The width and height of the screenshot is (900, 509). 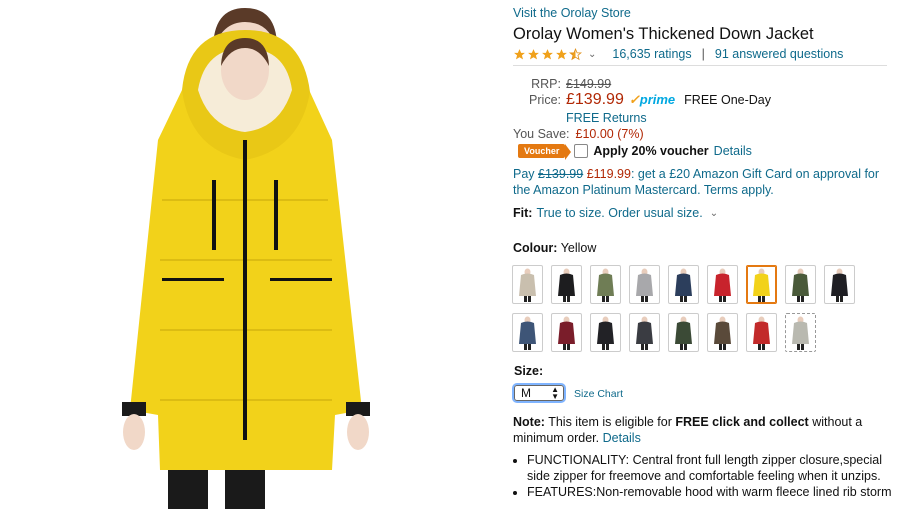 I want to click on pay-new-price: £119.99, so click(x=608, y=174).